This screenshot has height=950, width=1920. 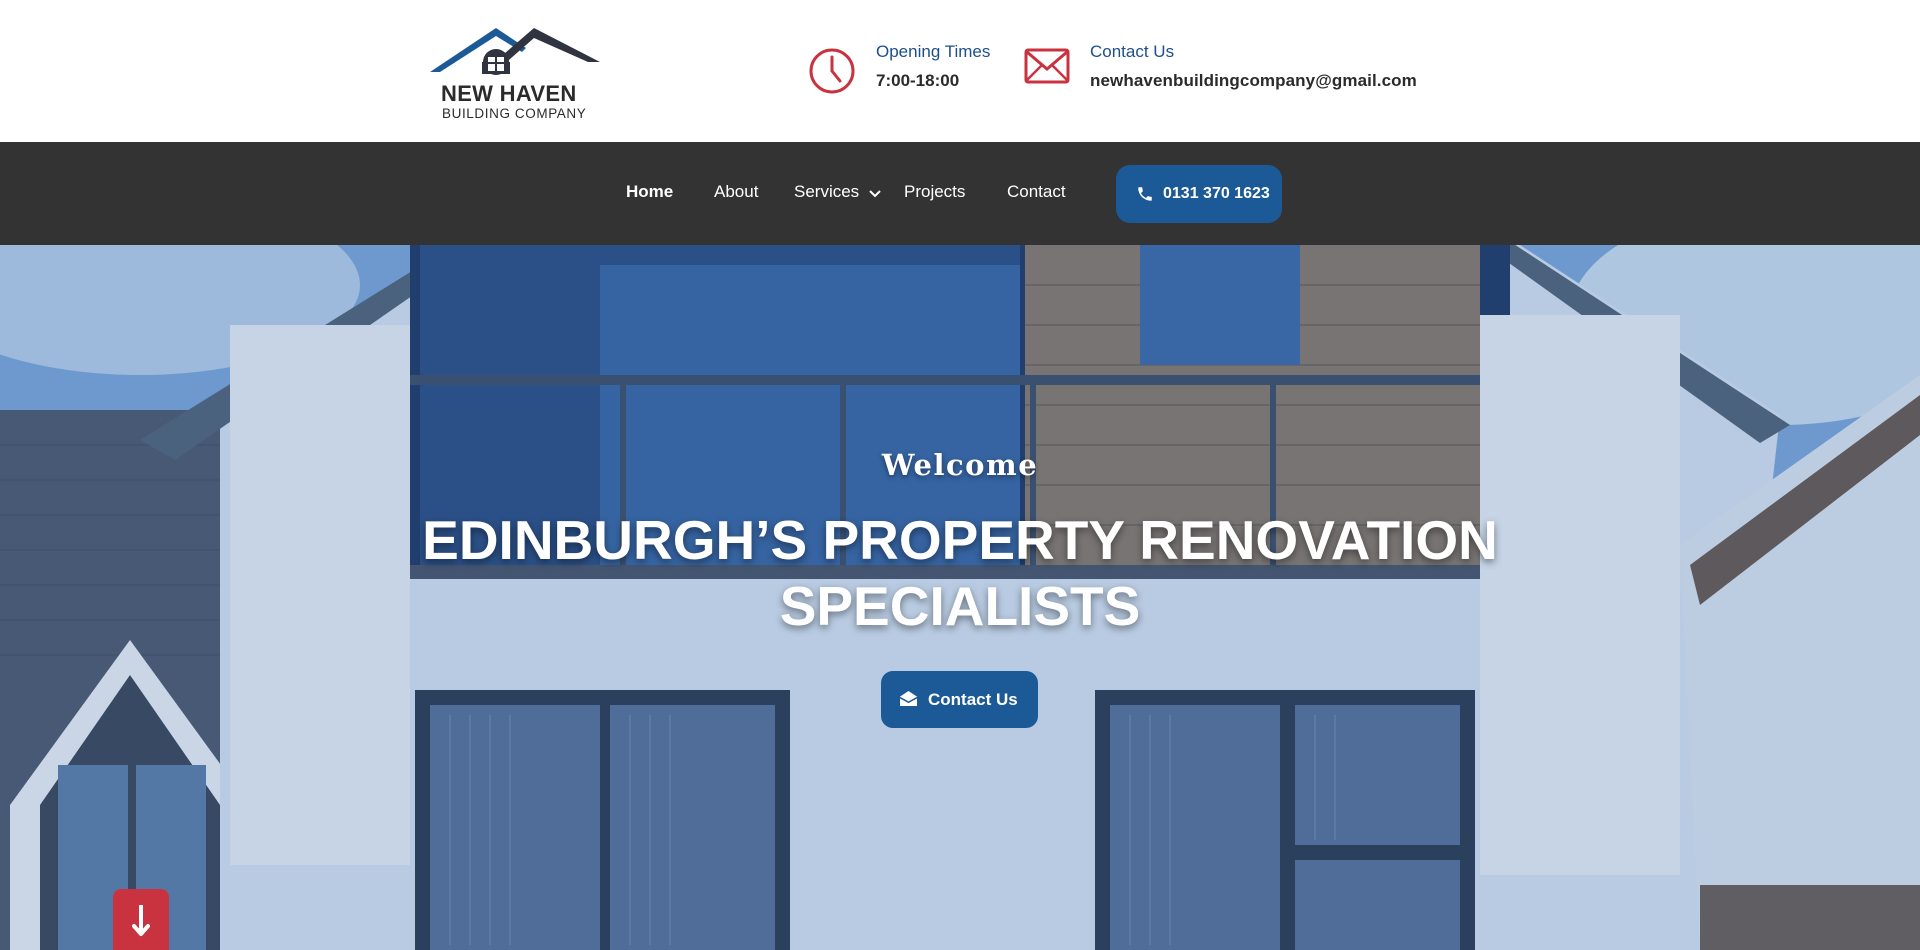 I want to click on contact-email-link: newhavenbuildingcompany@gmail.com, so click(x=1253, y=81).